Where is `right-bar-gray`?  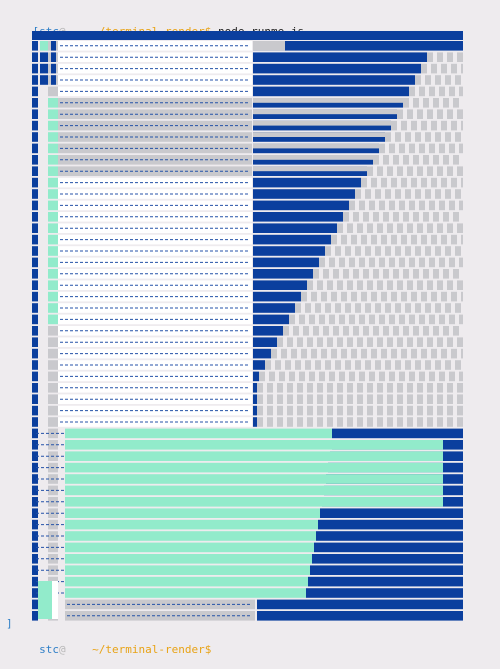 right-bar-gray is located at coordinates (319, 134).